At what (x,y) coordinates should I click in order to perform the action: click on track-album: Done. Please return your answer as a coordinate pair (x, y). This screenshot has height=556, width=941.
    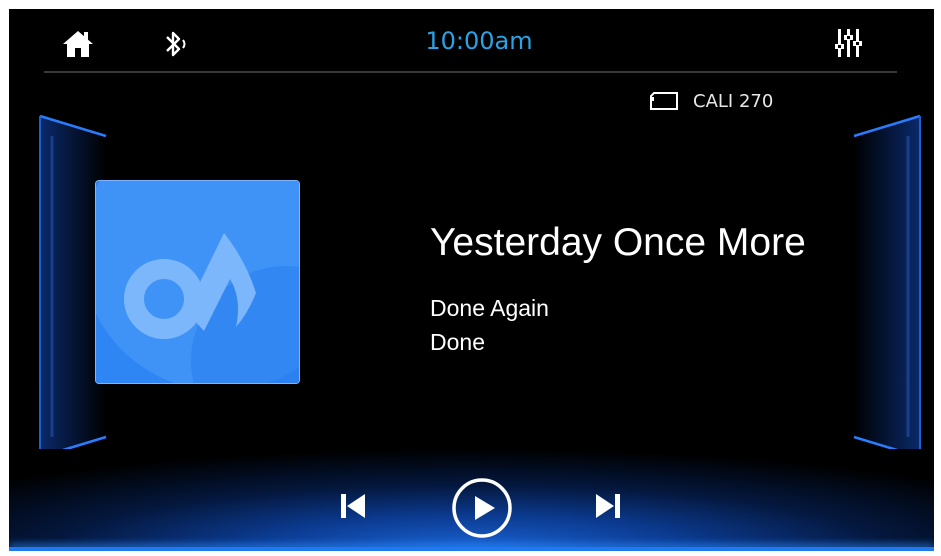
    Looking at the image, I should click on (457, 342).